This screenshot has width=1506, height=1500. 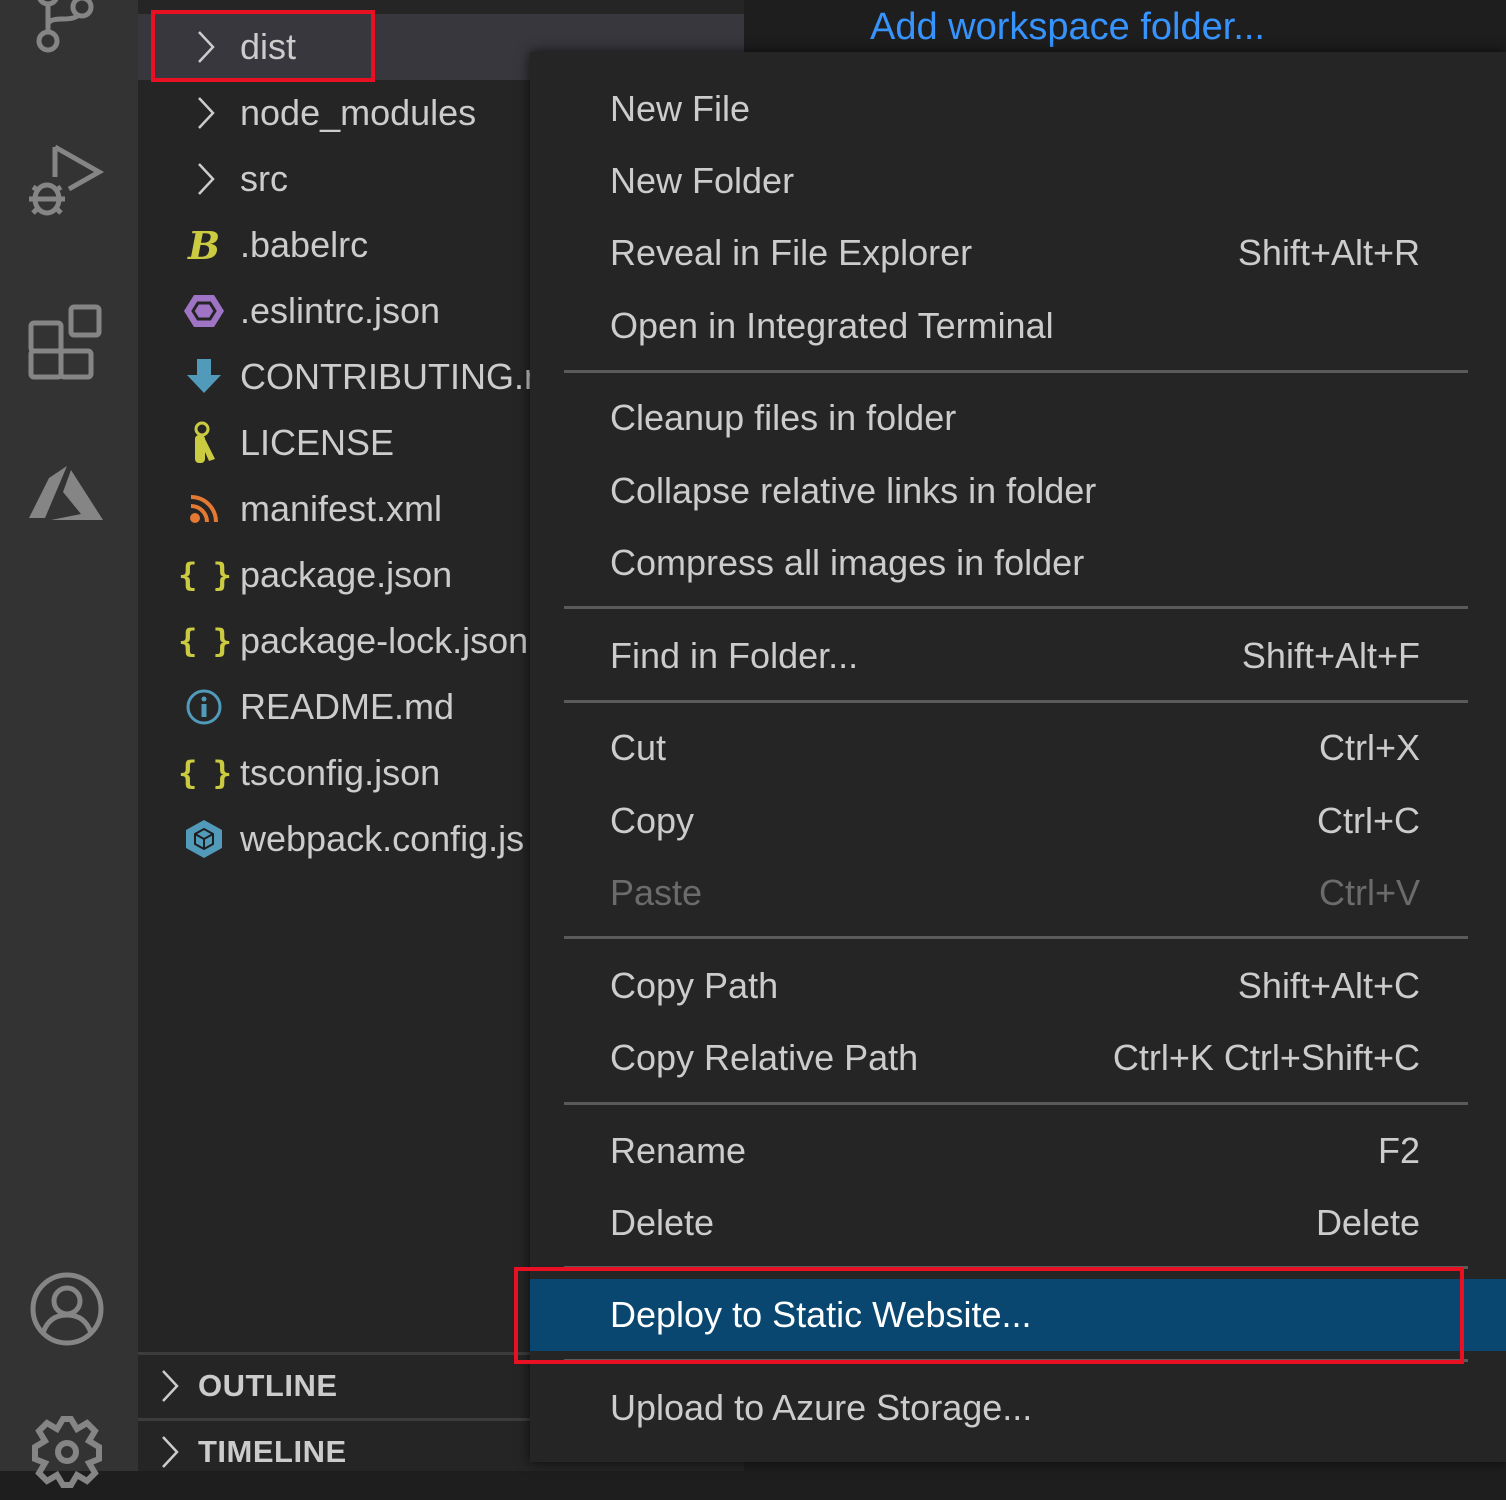 What do you see at coordinates (1328, 252) in the screenshot?
I see `menu-item-shortcut: Shift+Alt+R` at bounding box center [1328, 252].